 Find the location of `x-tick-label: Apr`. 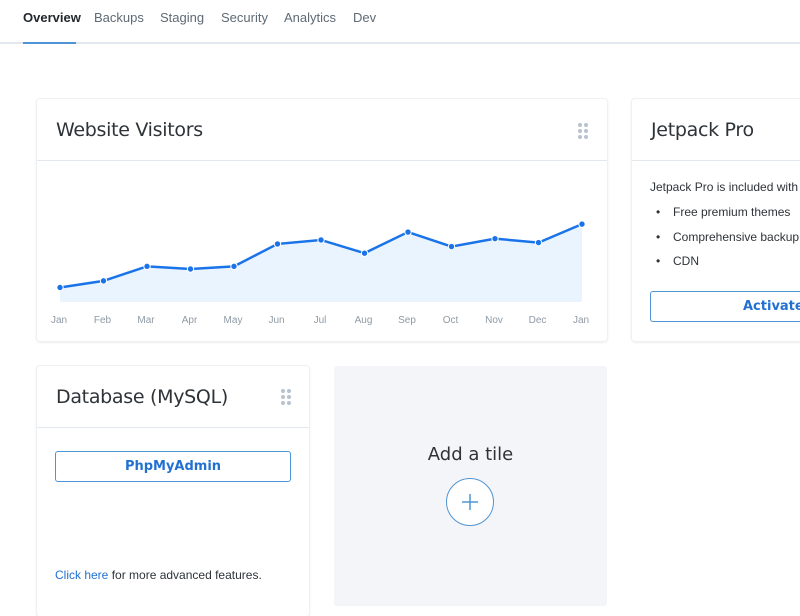

x-tick-label: Apr is located at coordinates (190, 320).